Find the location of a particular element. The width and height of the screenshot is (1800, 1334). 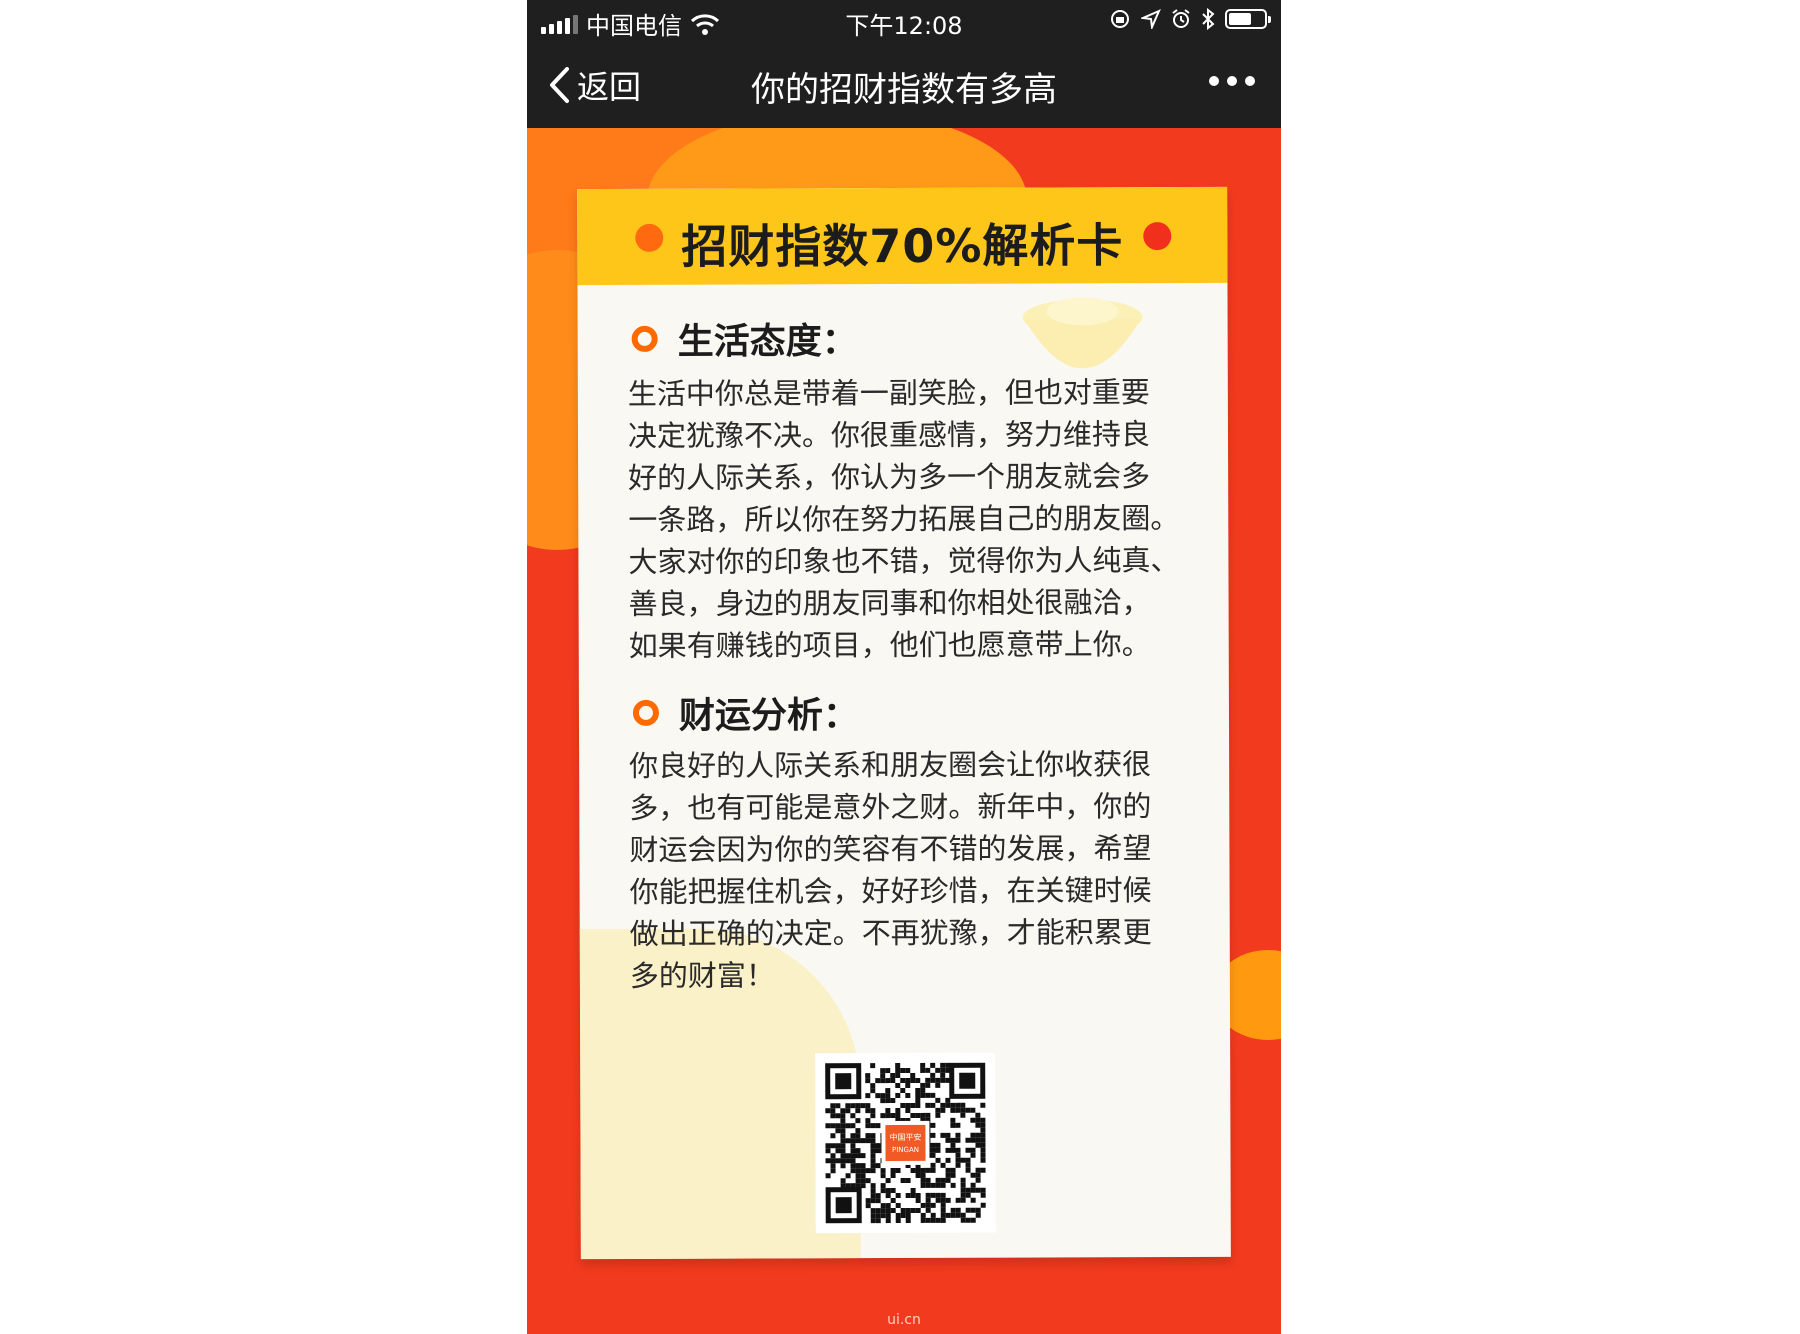

qr-logo-text: 中国平安 is located at coordinates (905, 1137).